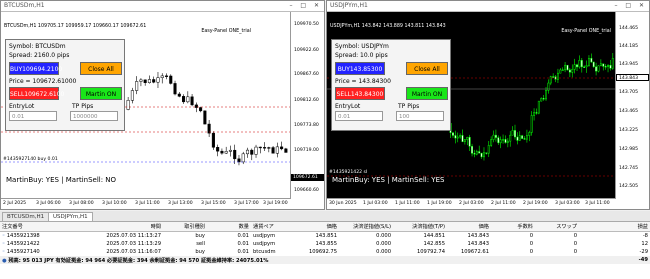  What do you see at coordinates (366, 227) in the screenshot?
I see `column-header: 決済逆指値(S/L)` at bounding box center [366, 227].